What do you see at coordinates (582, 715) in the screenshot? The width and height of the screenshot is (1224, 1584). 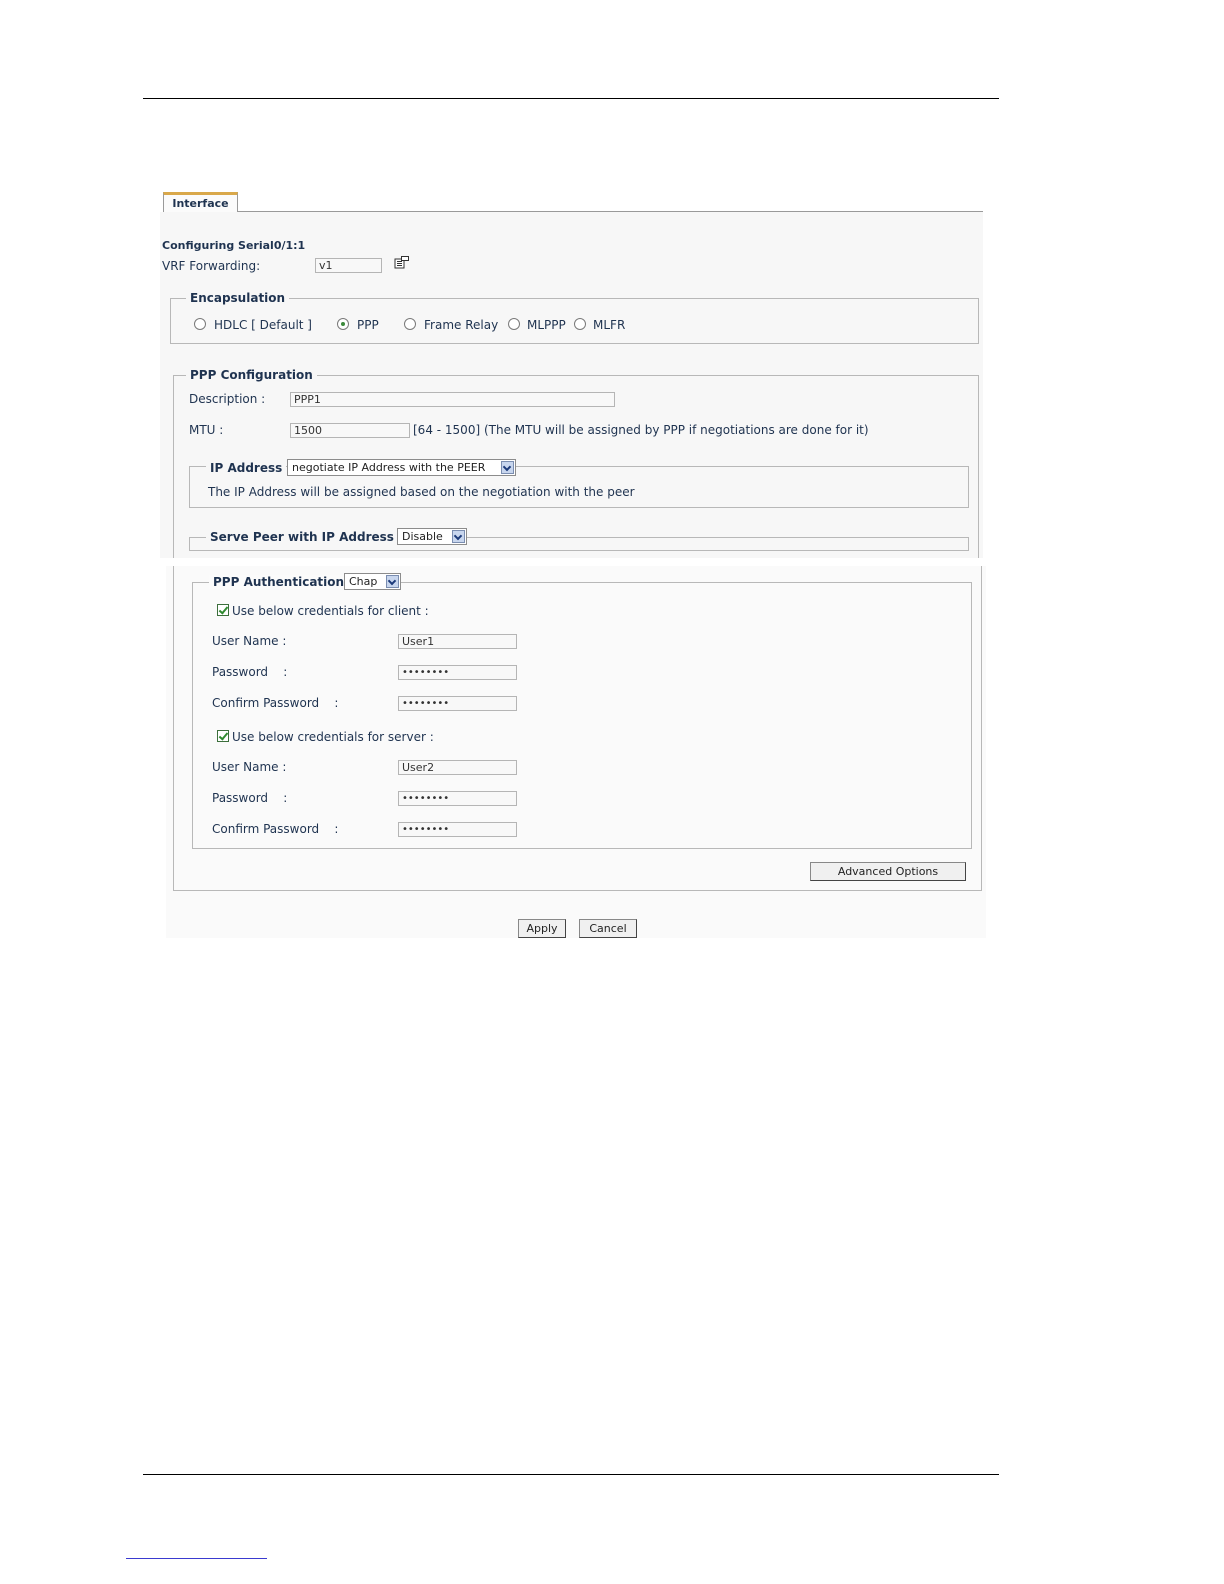 I see `ppp-auth-fieldset` at bounding box center [582, 715].